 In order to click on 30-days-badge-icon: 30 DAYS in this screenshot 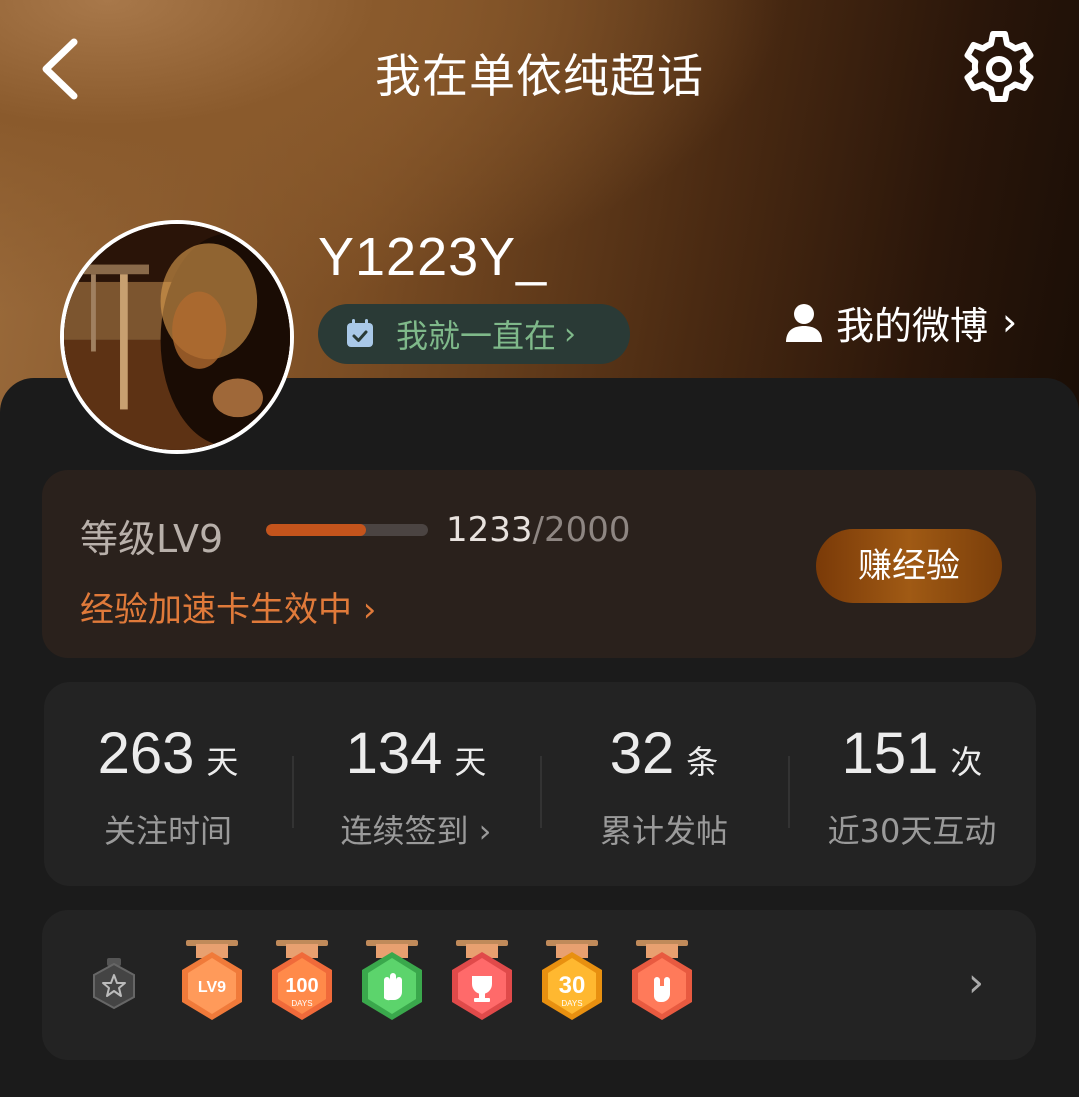, I will do `click(572, 982)`.